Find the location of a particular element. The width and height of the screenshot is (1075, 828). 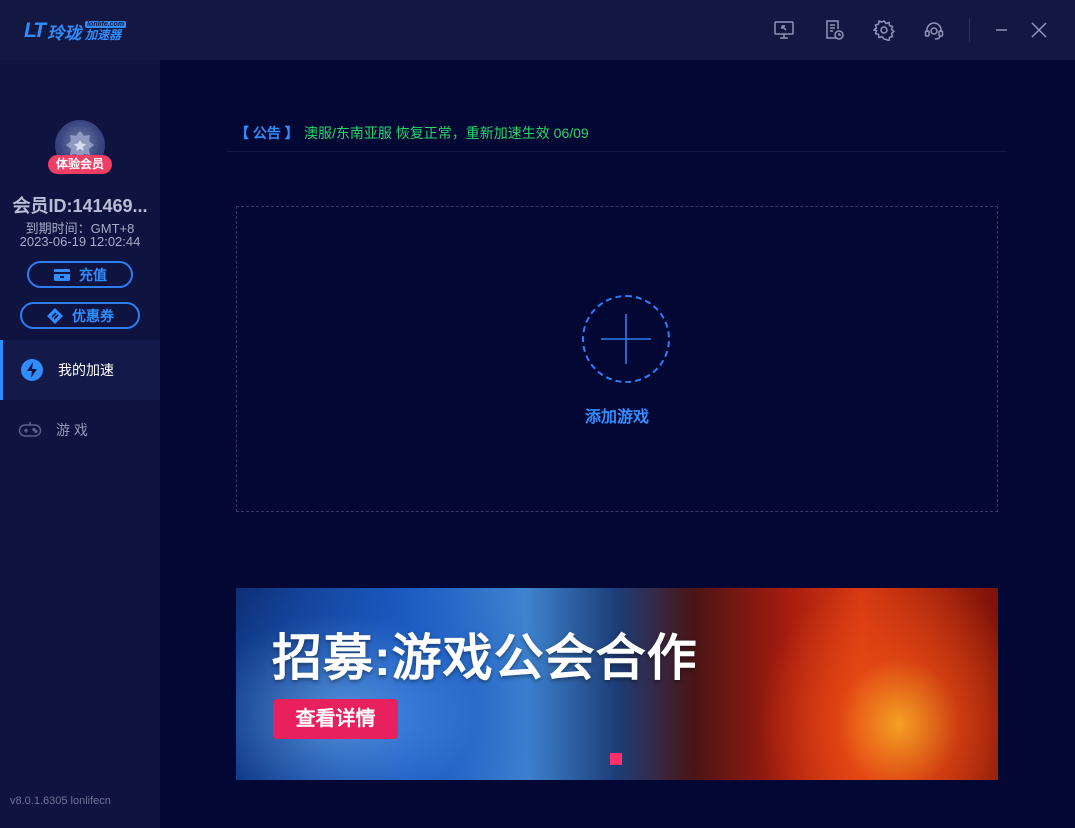

notice-message: 澳服/东南亚服 恢复正常，重新加速生效 06/09 is located at coordinates (446, 133).